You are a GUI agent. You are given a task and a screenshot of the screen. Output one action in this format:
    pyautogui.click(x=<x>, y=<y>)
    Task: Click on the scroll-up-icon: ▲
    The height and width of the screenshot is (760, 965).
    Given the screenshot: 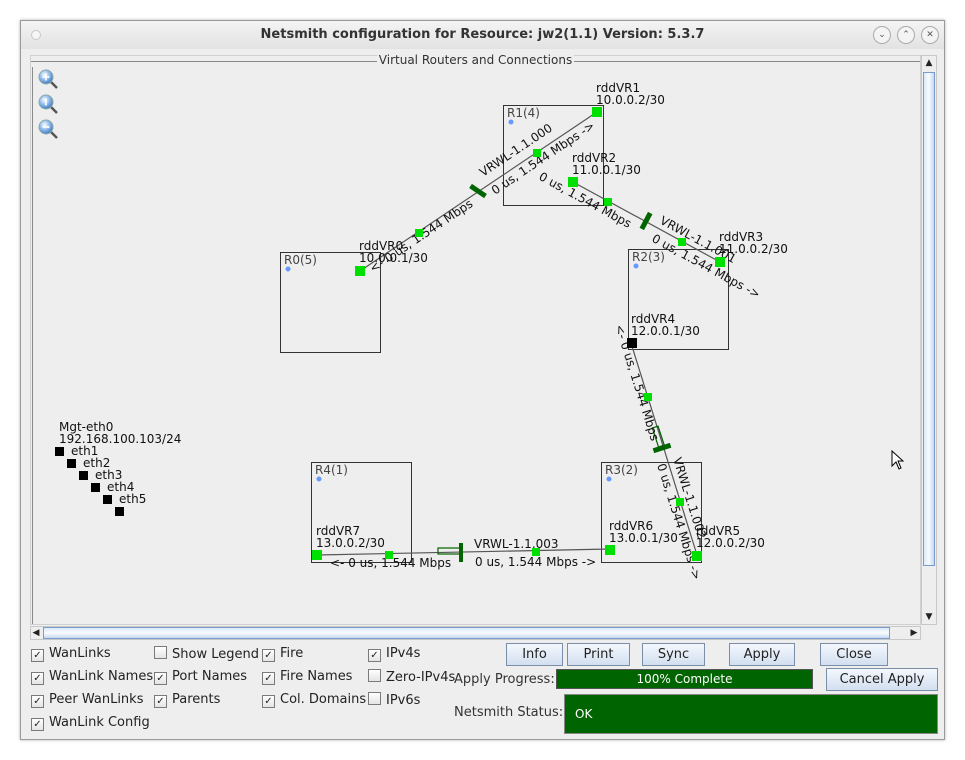 What is the action you would take?
    pyautogui.click(x=929, y=63)
    